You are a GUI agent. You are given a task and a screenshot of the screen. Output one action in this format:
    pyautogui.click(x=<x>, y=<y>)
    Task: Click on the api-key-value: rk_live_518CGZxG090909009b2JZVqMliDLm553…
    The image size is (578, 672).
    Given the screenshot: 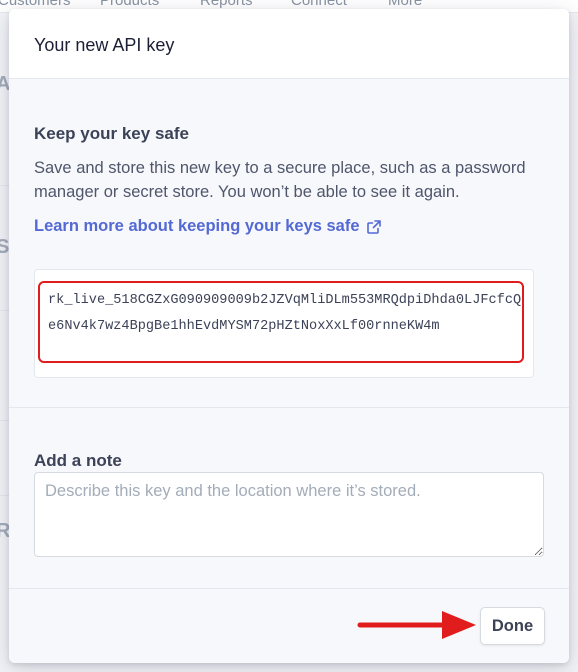 What is the action you would take?
    pyautogui.click(x=288, y=314)
    